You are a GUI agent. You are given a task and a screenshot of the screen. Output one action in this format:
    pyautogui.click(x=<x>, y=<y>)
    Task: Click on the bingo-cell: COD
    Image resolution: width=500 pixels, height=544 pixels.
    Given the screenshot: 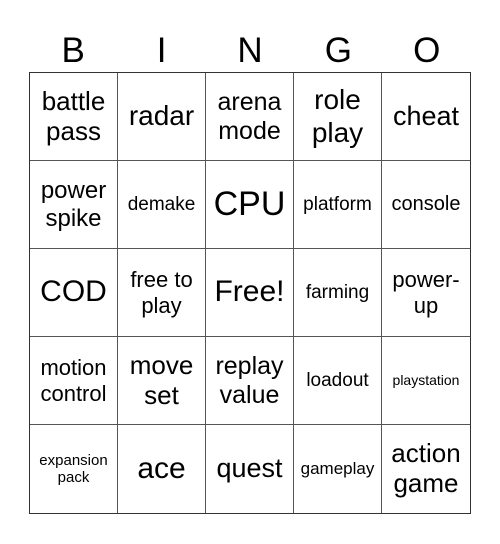 What is the action you would take?
    pyautogui.click(x=74, y=293)
    